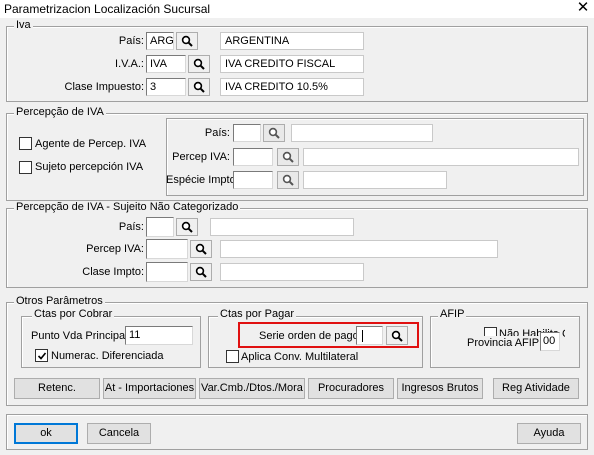  Describe the element at coordinates (292, 64) in the screenshot. I see `iva-iva-description: IVA CREDITO FISCAL` at that location.